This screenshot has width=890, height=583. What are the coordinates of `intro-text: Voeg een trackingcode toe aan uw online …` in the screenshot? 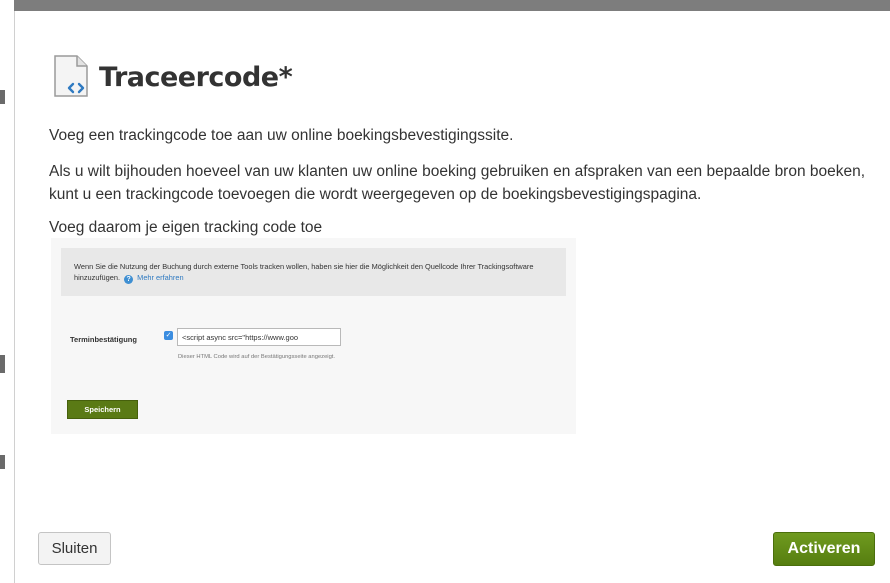 It's located at (281, 135).